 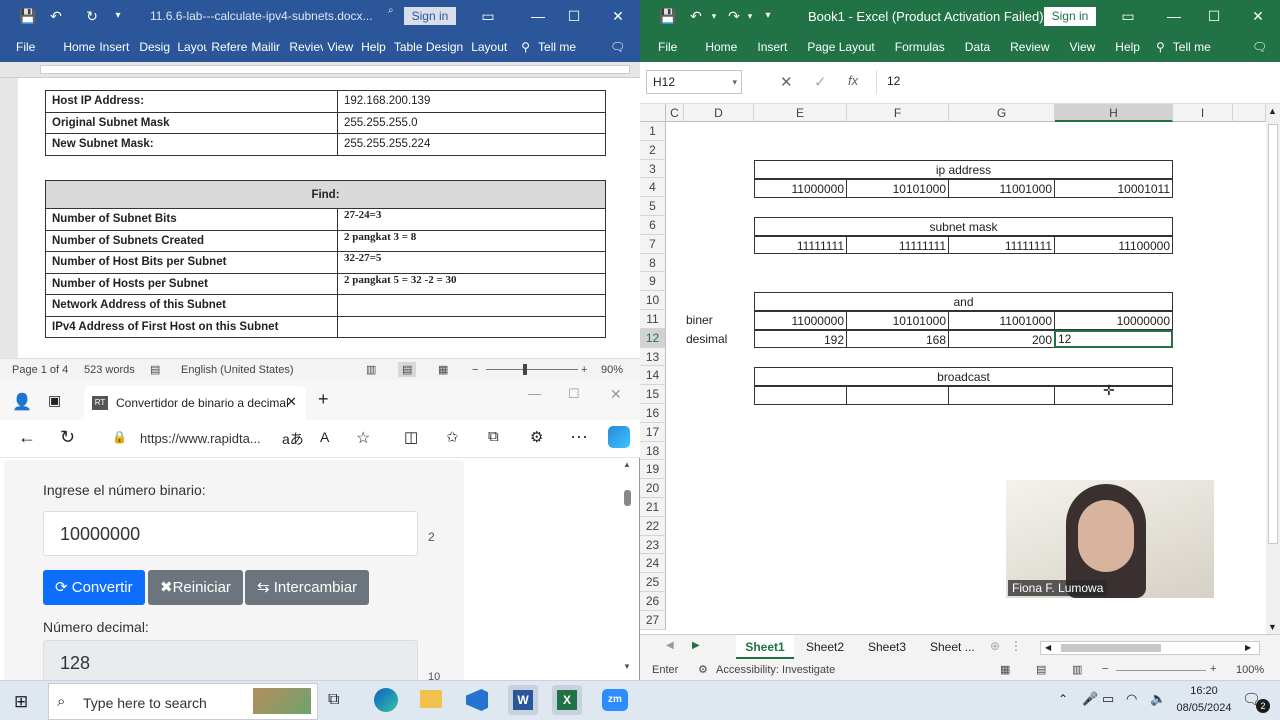 I want to click on table-cell-label: New Subnet Mask:, so click(x=191, y=144).